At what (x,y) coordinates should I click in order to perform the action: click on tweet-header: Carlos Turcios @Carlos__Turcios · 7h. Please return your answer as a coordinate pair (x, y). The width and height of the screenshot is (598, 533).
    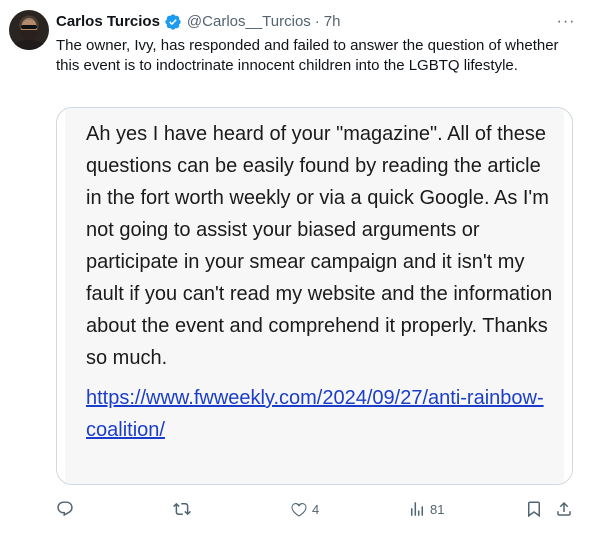
    Looking at the image, I should click on (198, 22).